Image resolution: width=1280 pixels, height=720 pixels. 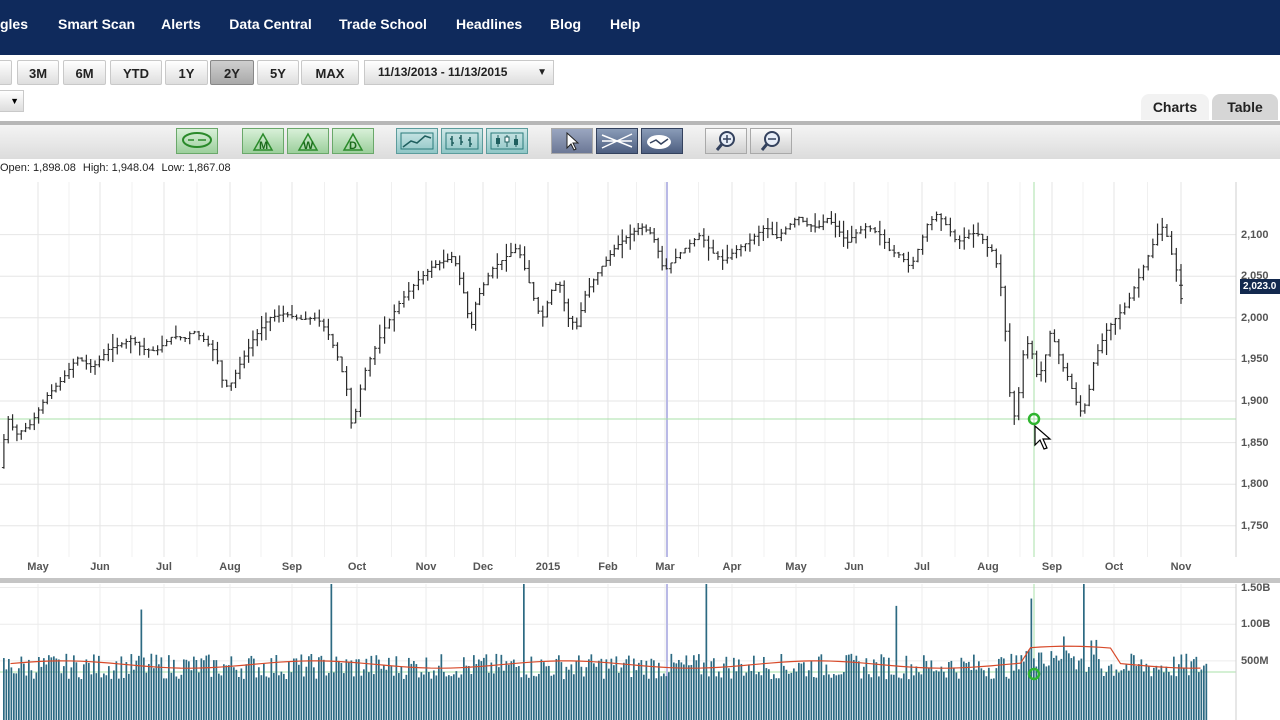 What do you see at coordinates (6, 72) in the screenshot?
I see `range-button-partial` at bounding box center [6, 72].